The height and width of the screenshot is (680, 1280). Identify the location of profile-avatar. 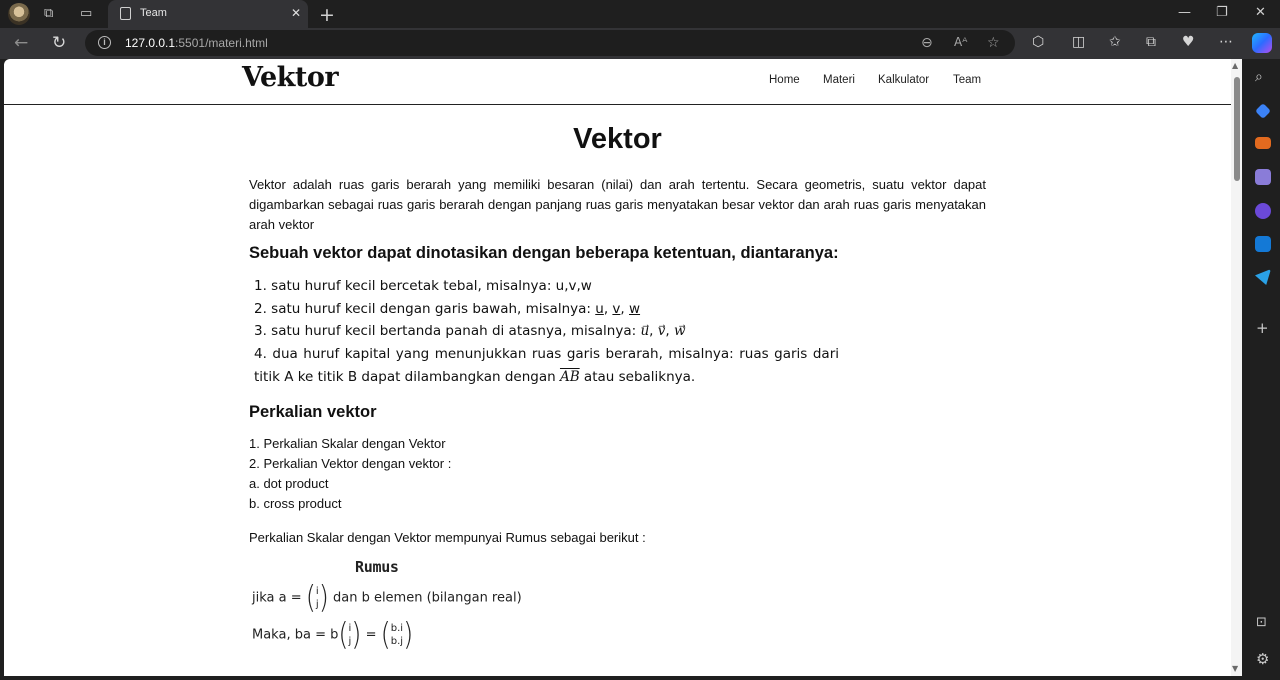
(19, 14).